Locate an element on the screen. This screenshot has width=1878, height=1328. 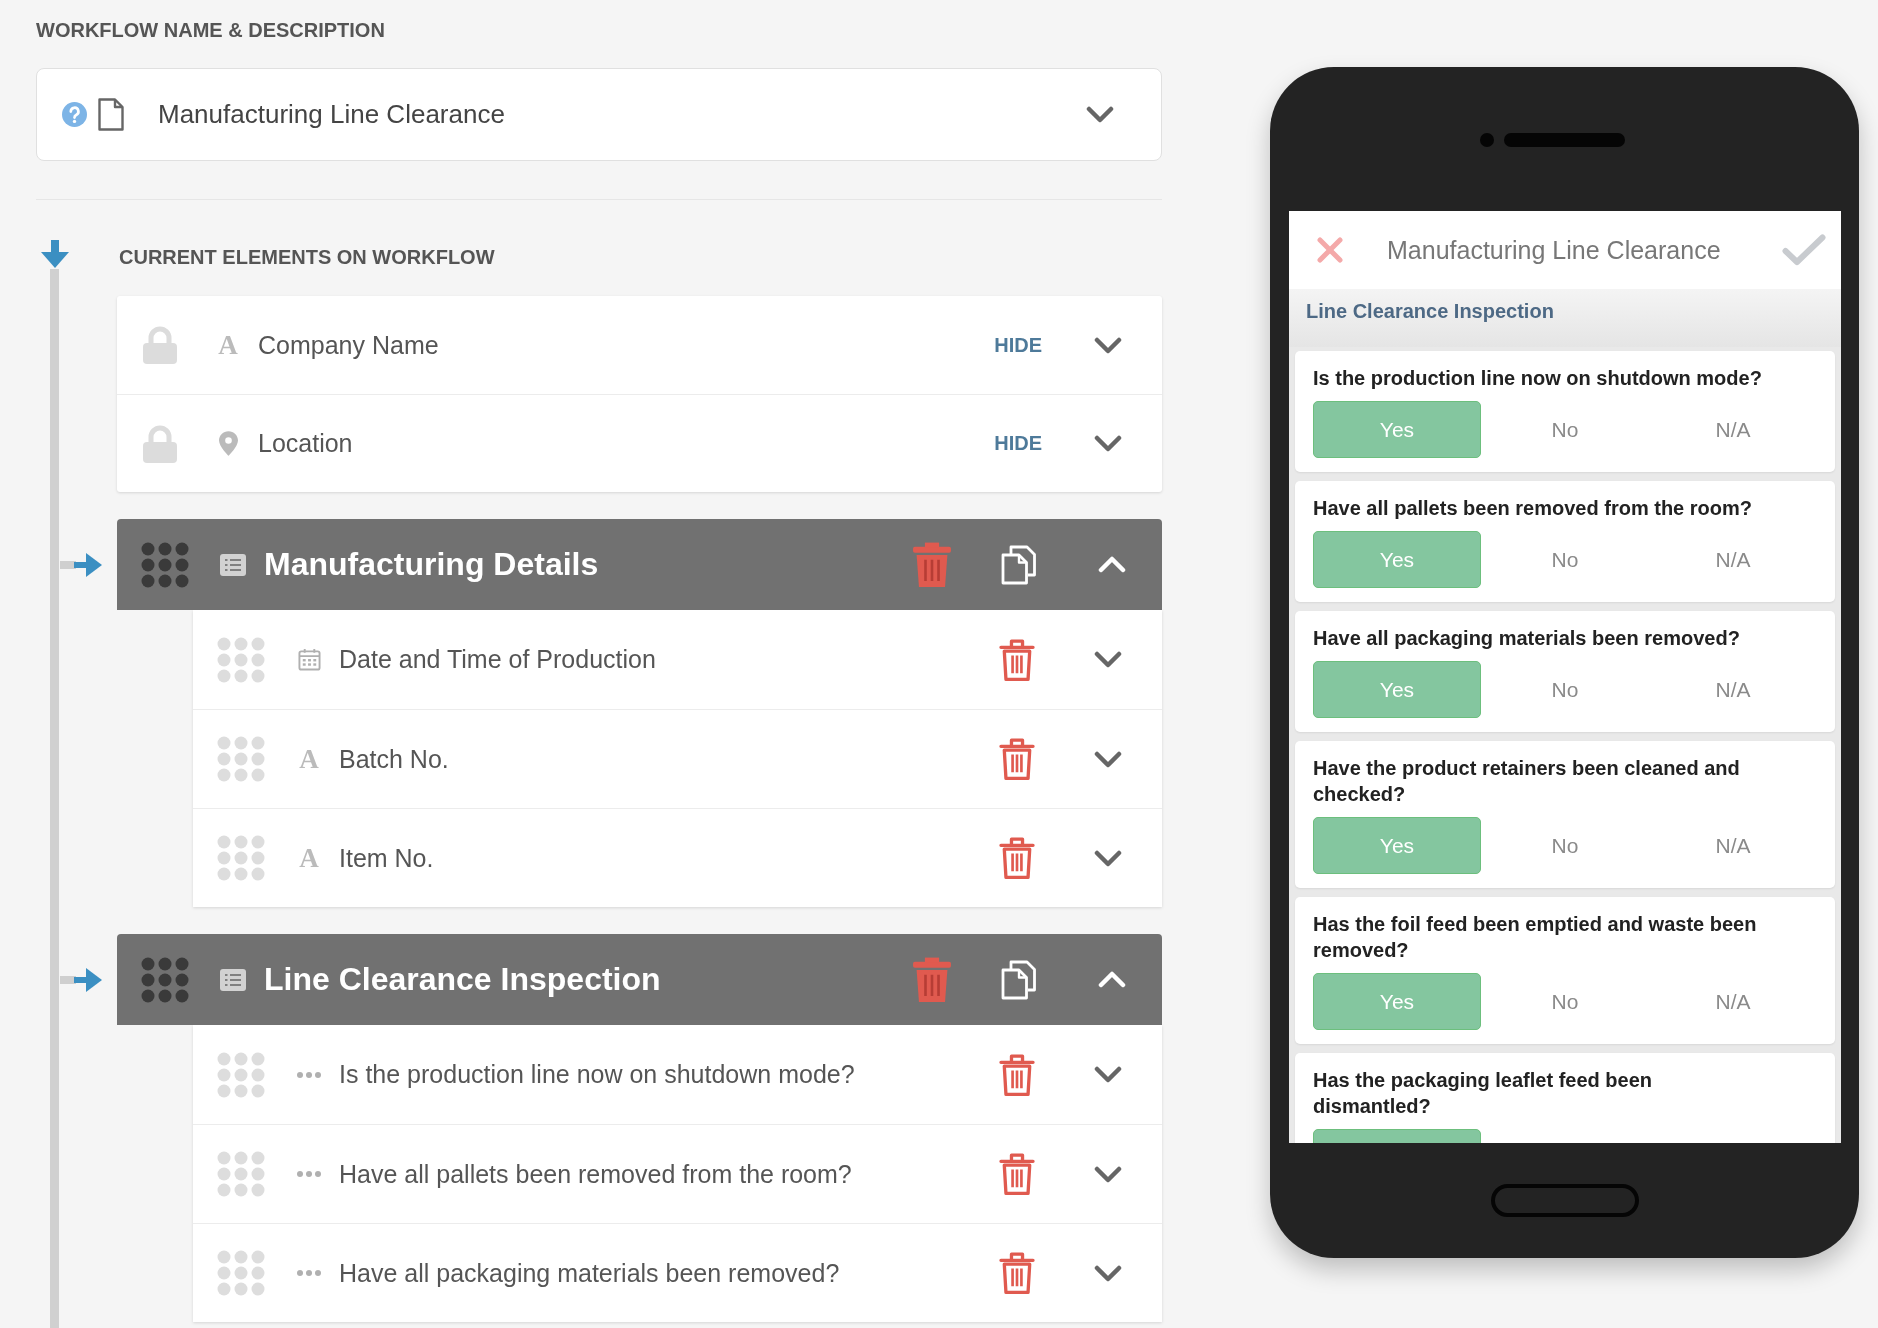
question-text: Has the foil feed been emptied and waste been removed? is located at coordinates (1535, 937).